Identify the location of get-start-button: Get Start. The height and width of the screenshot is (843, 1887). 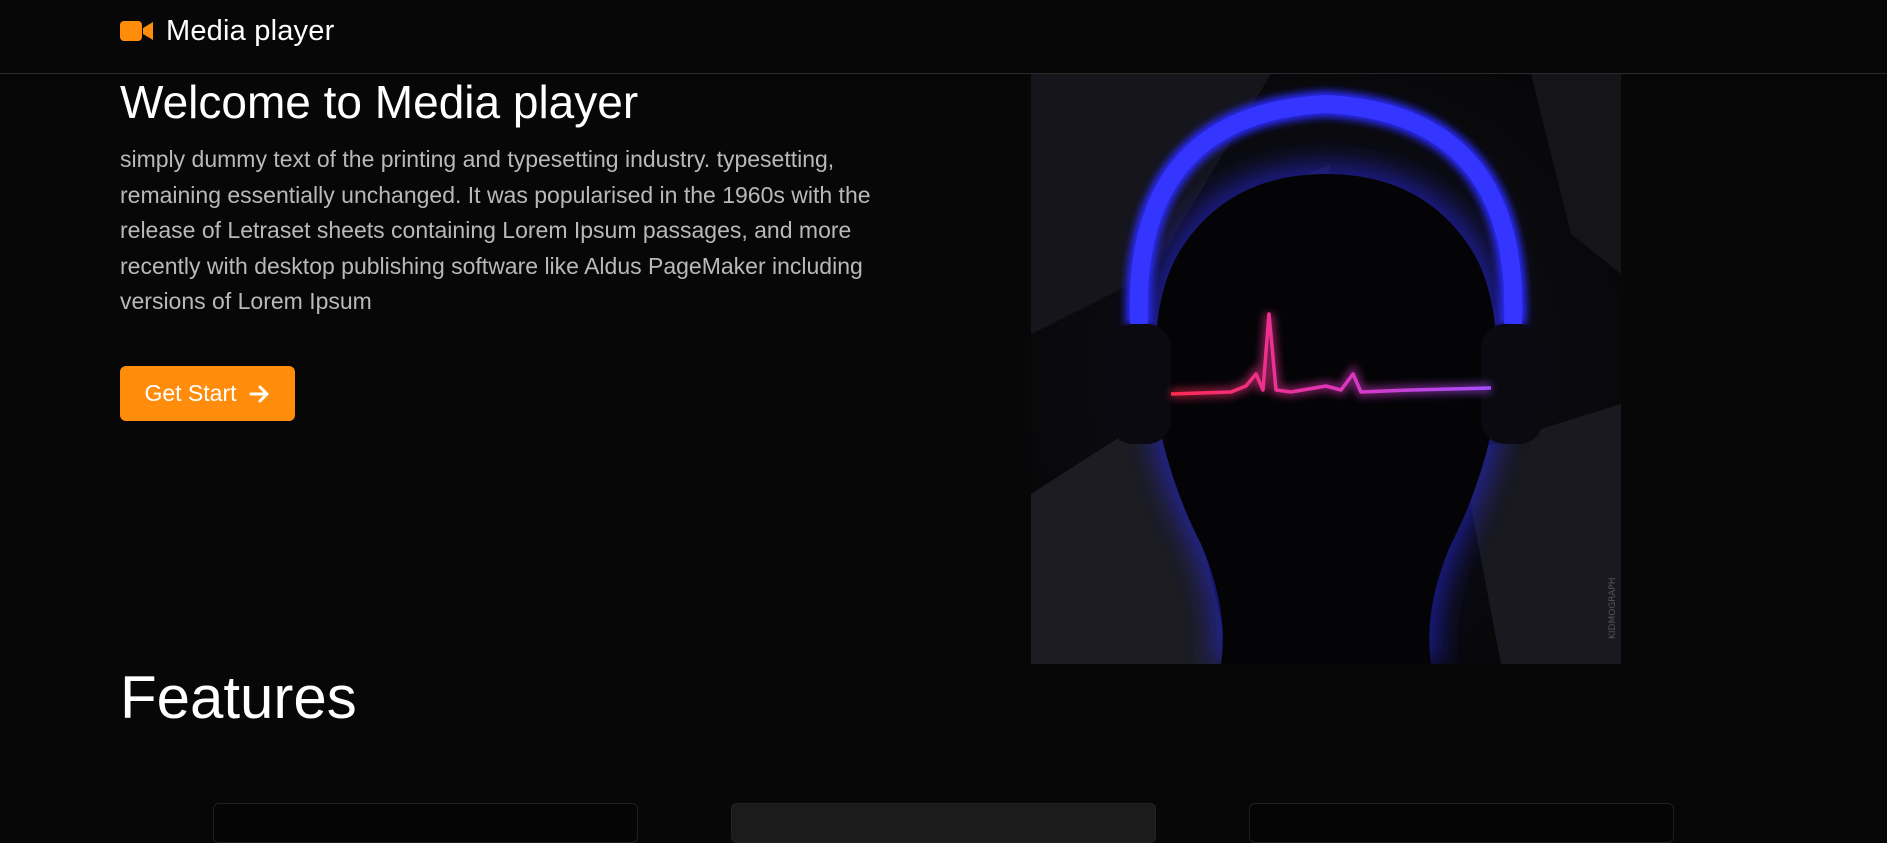
(207, 393).